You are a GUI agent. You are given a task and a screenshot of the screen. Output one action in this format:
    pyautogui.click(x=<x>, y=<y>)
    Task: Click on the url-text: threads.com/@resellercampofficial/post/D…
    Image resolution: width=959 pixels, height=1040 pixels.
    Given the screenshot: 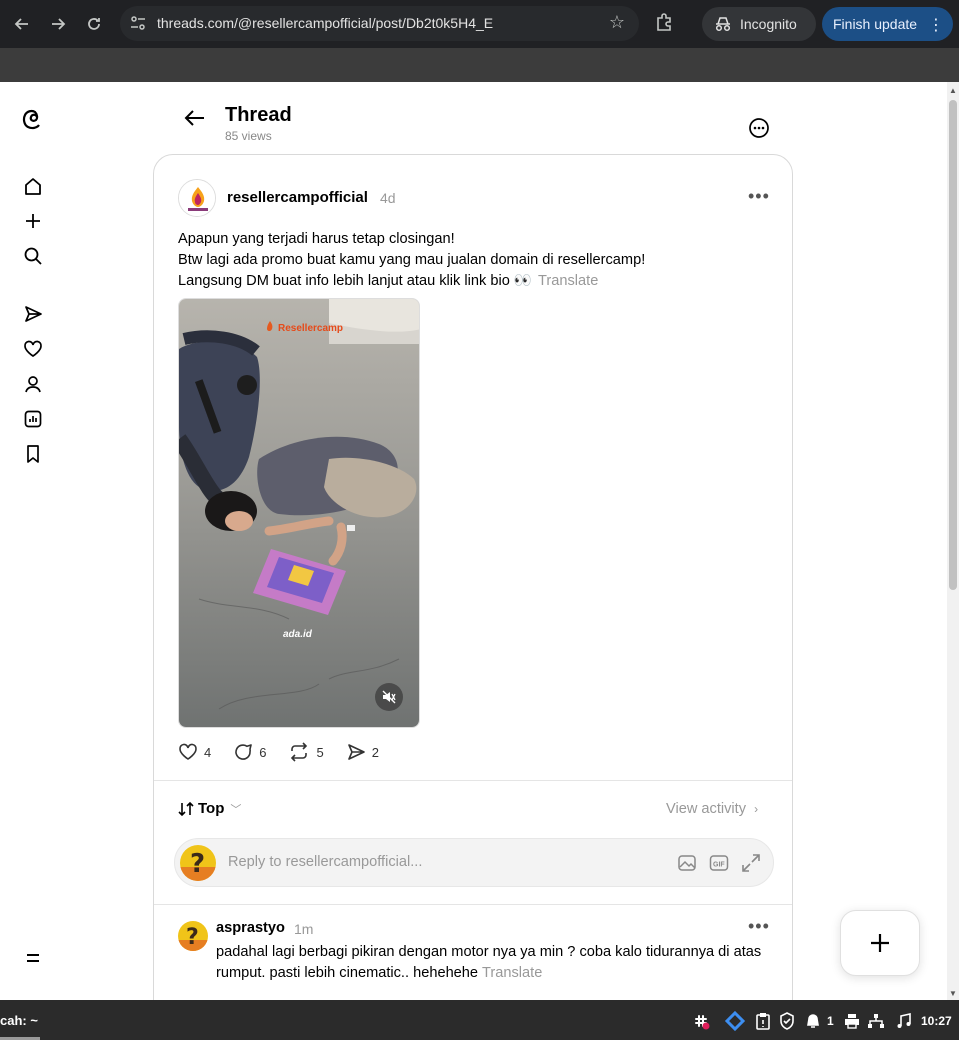 What is the action you would take?
    pyautogui.click(x=325, y=23)
    